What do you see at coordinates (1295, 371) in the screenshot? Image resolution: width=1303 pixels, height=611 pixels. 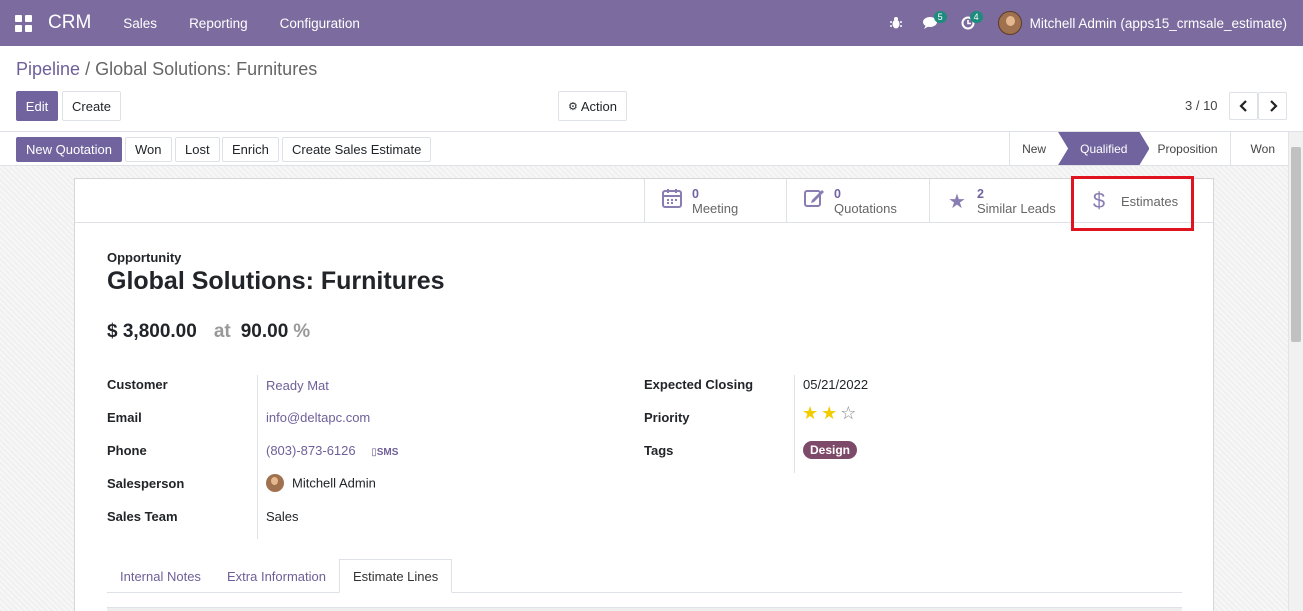 I see `vertical-scrollbar` at bounding box center [1295, 371].